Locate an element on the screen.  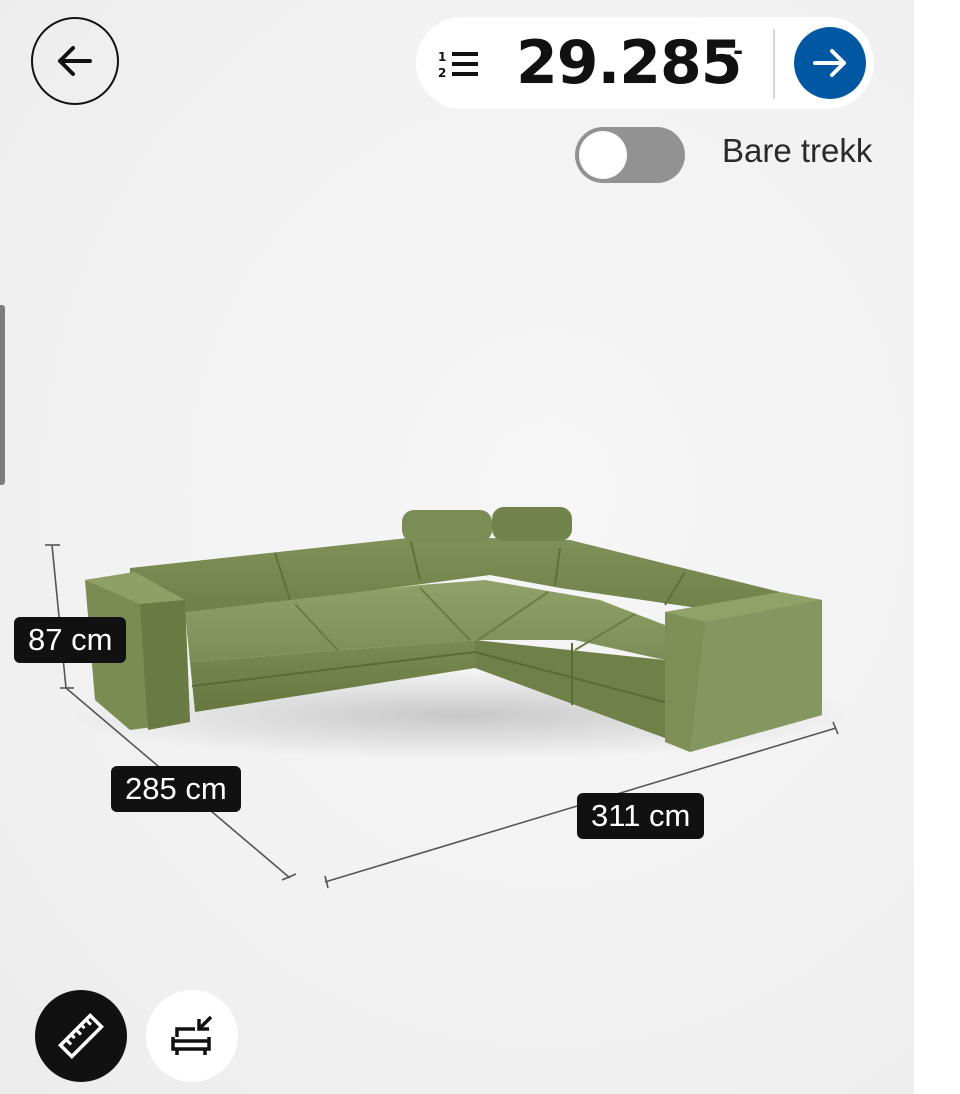
numbered-list-icon: 1 2 is located at coordinates (461, 64).